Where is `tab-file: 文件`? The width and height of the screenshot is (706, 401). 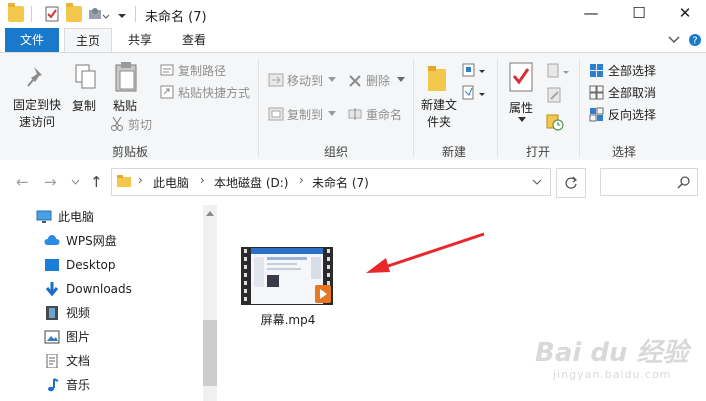
tab-file: 文件 is located at coordinates (32, 40).